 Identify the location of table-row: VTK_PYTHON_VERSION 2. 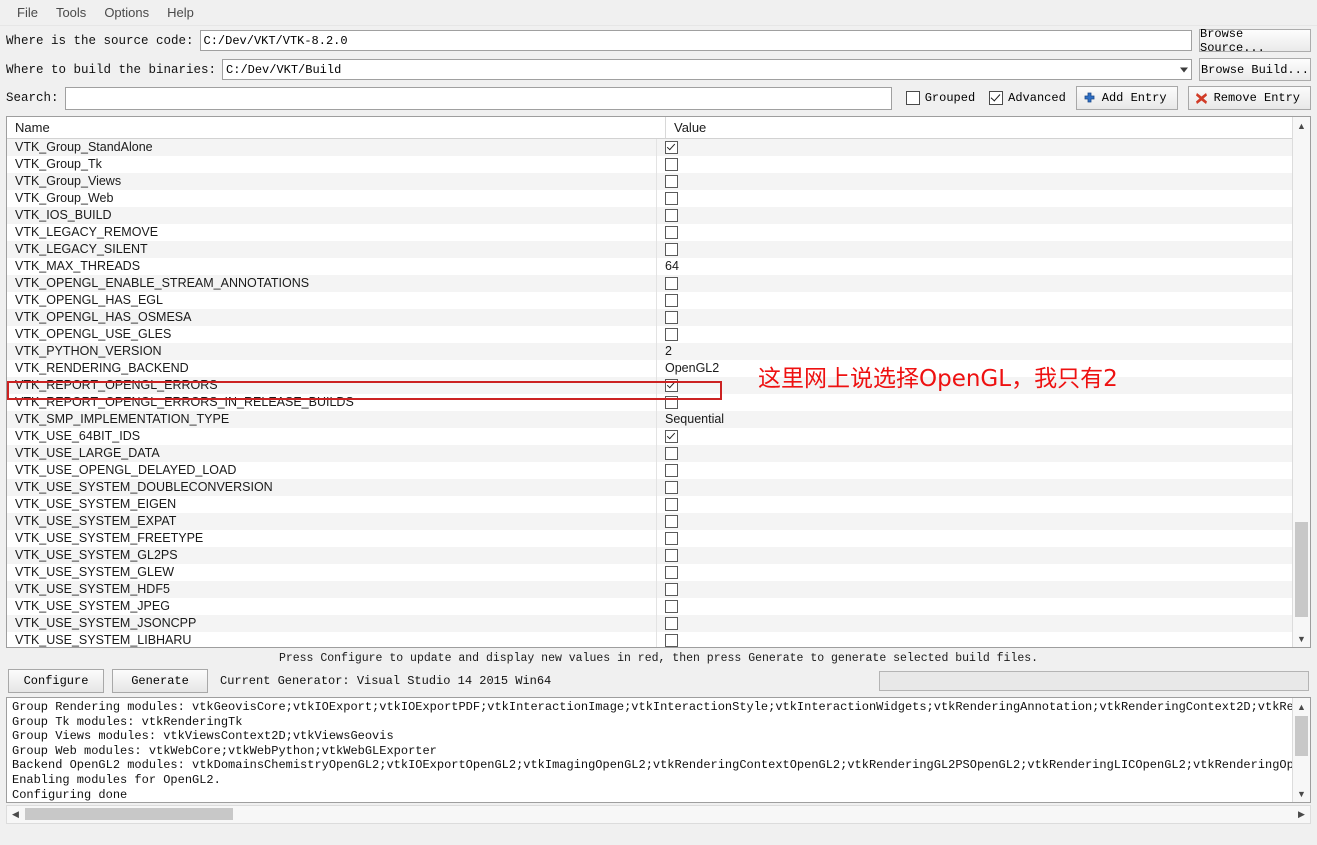
(649, 351).